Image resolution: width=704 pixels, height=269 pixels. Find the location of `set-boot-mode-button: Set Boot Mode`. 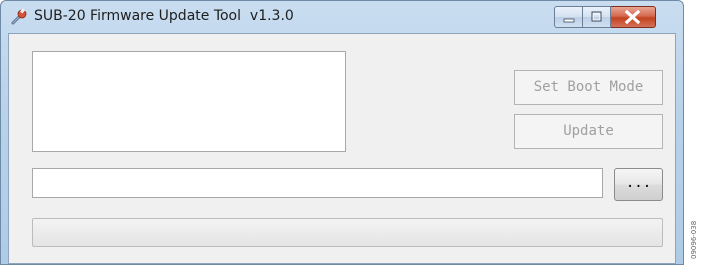

set-boot-mode-button: Set Boot Mode is located at coordinates (588, 87).